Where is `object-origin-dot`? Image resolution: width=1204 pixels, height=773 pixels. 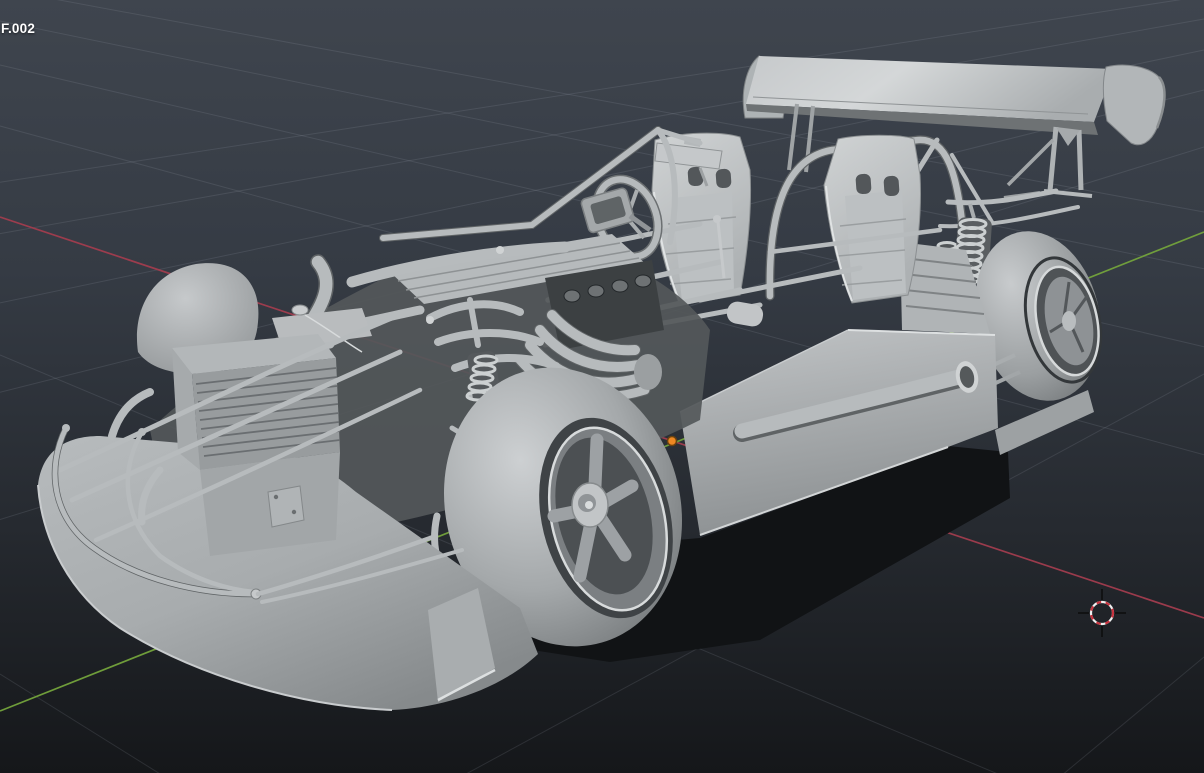 object-origin-dot is located at coordinates (672, 441).